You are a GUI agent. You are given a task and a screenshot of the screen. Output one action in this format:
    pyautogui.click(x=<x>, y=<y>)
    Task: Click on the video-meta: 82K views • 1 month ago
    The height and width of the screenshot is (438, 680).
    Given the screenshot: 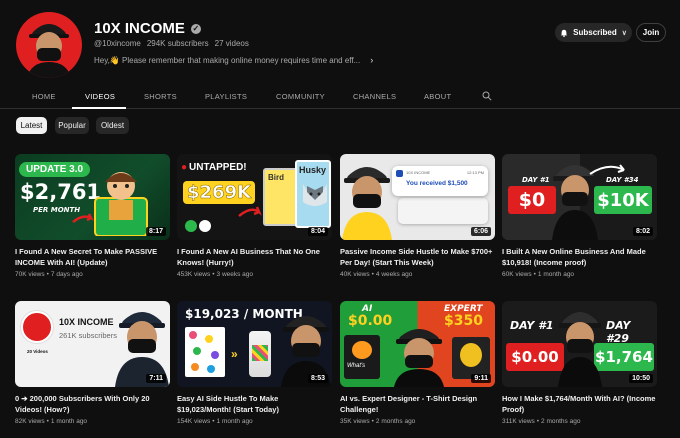 What is the action you would take?
    pyautogui.click(x=51, y=421)
    